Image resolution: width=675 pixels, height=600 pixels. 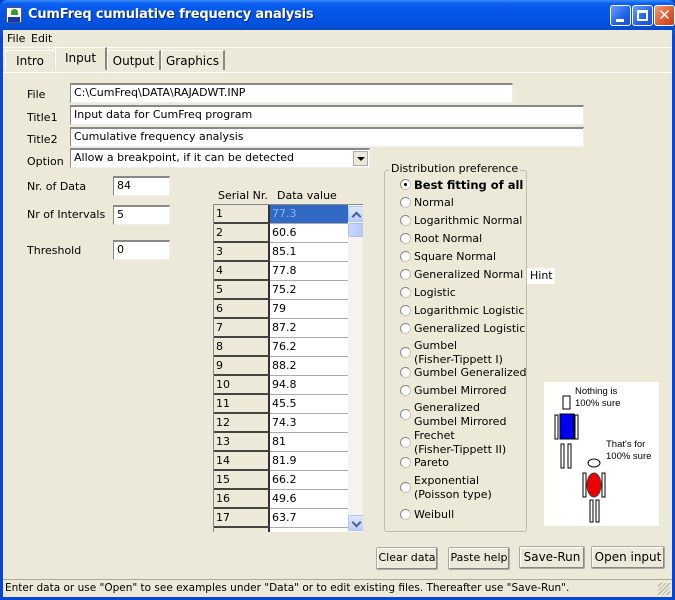 I want to click on table-row: 1870.5, so click(x=281, y=530).